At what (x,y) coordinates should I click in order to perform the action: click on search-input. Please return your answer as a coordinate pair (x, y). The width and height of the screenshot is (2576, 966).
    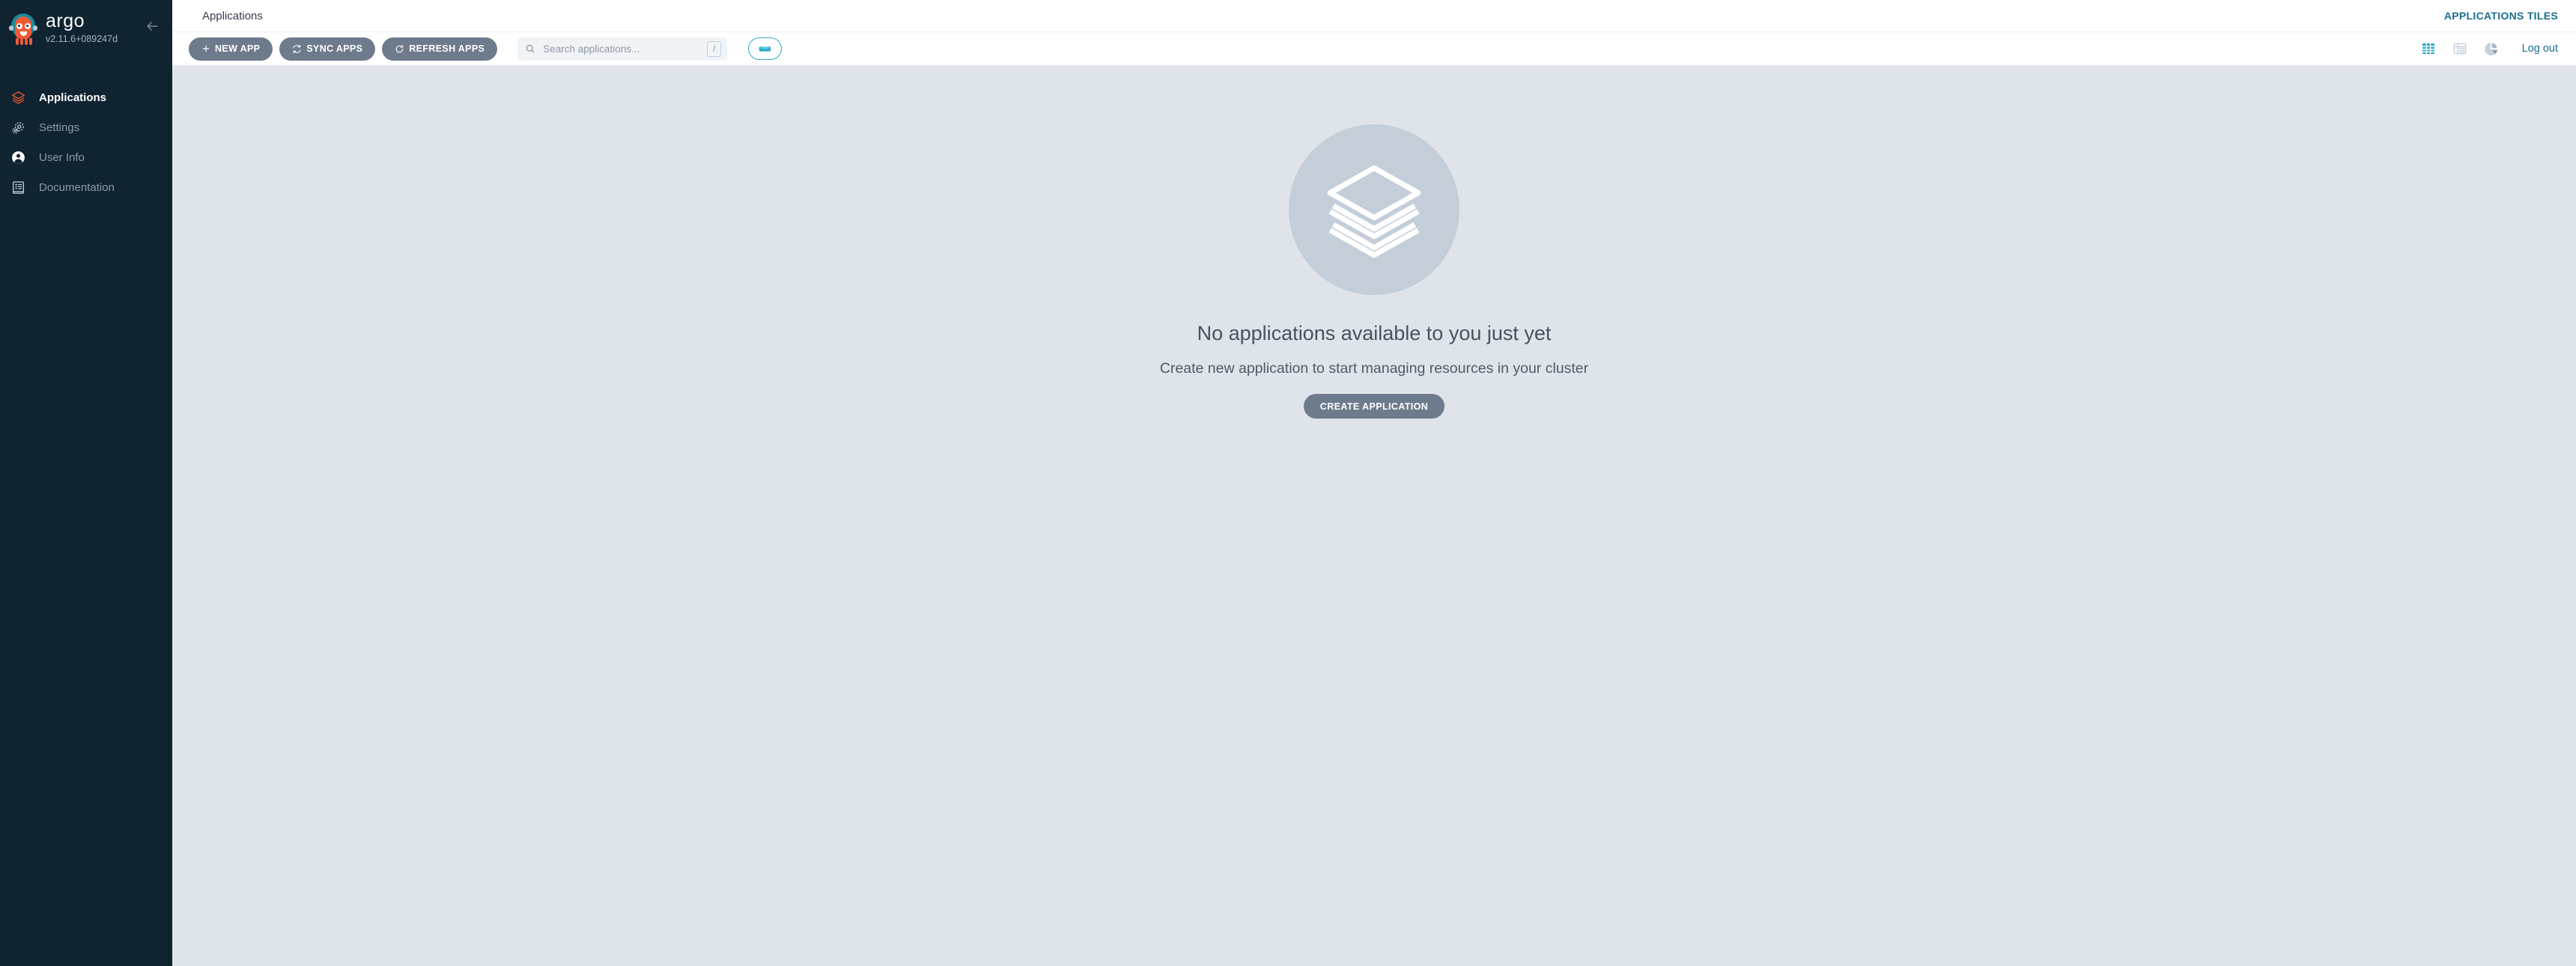
    Looking at the image, I should click on (621, 48).